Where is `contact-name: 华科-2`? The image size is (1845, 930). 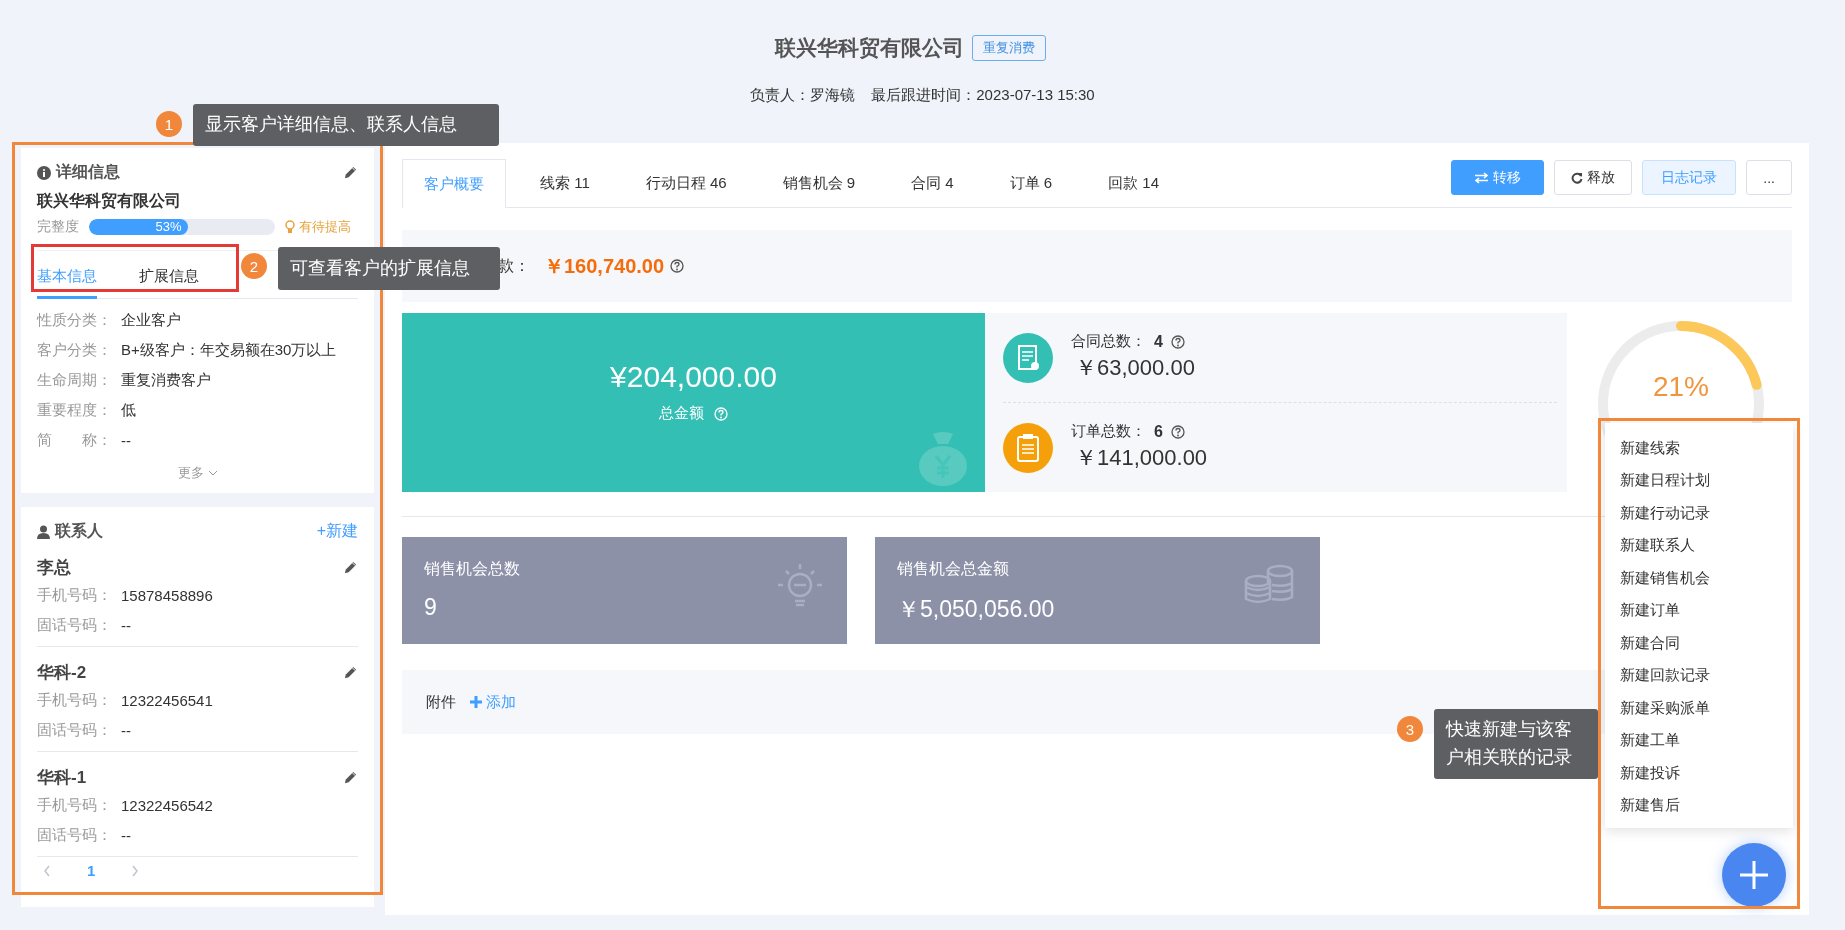 contact-name: 华科-2 is located at coordinates (62, 672).